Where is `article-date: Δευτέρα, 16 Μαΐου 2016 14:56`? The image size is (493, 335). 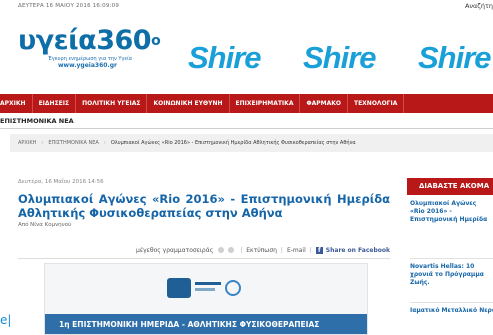
article-date: Δευτέρα, 16 Μαΐου 2016 14:56 is located at coordinates (61, 182).